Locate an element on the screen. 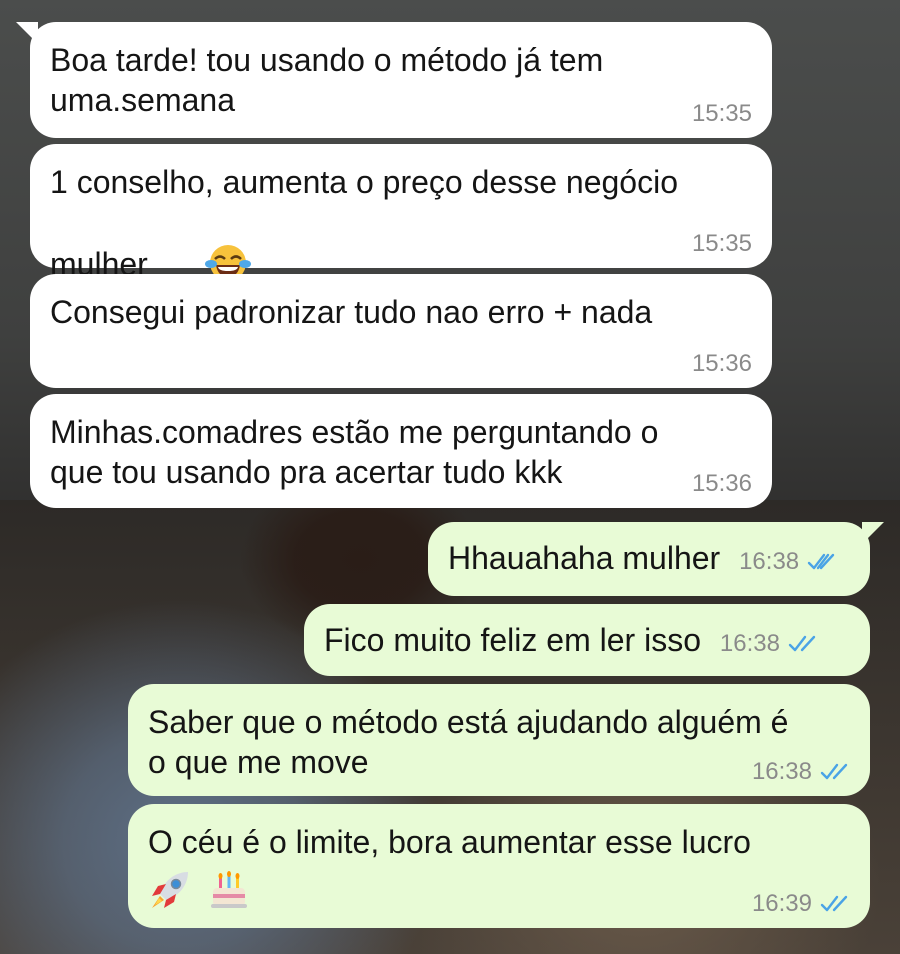 The width and height of the screenshot is (900, 954). message-text: Fico muito feliz em ler isso is located at coordinates (512, 640).